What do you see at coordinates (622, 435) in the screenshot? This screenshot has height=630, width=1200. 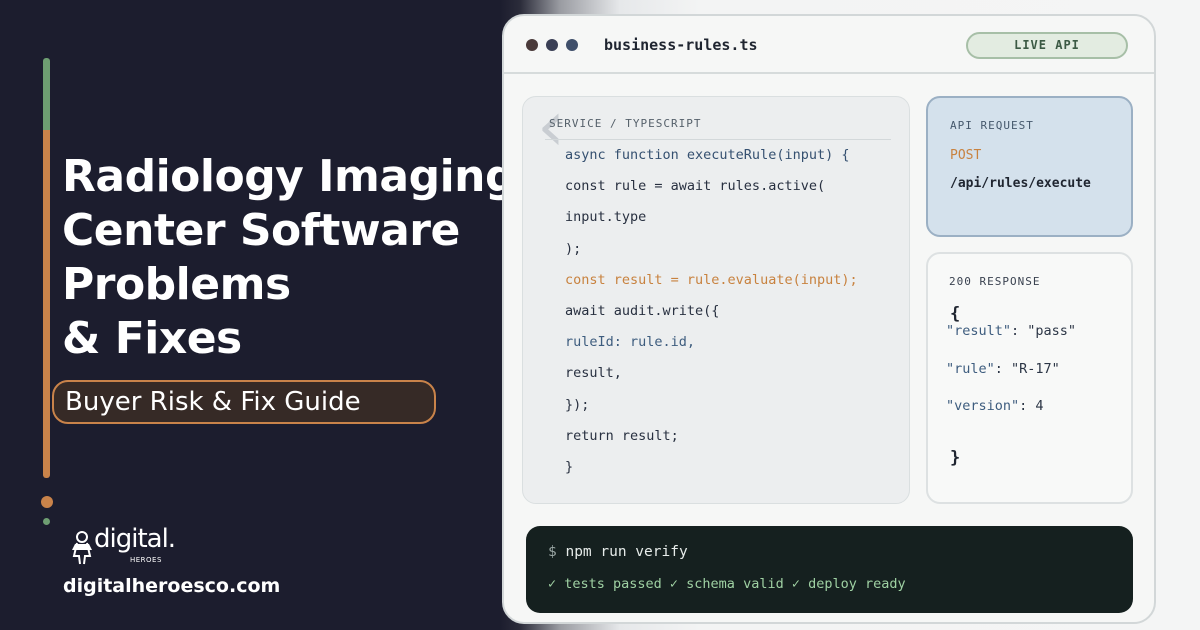 I see `code-line: return result;` at bounding box center [622, 435].